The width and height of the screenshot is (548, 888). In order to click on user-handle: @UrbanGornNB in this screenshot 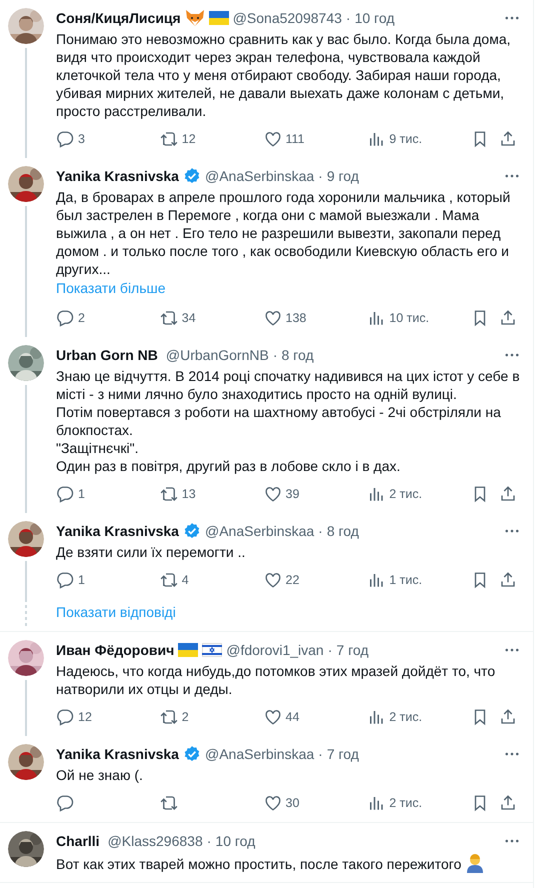, I will do `click(217, 355)`.